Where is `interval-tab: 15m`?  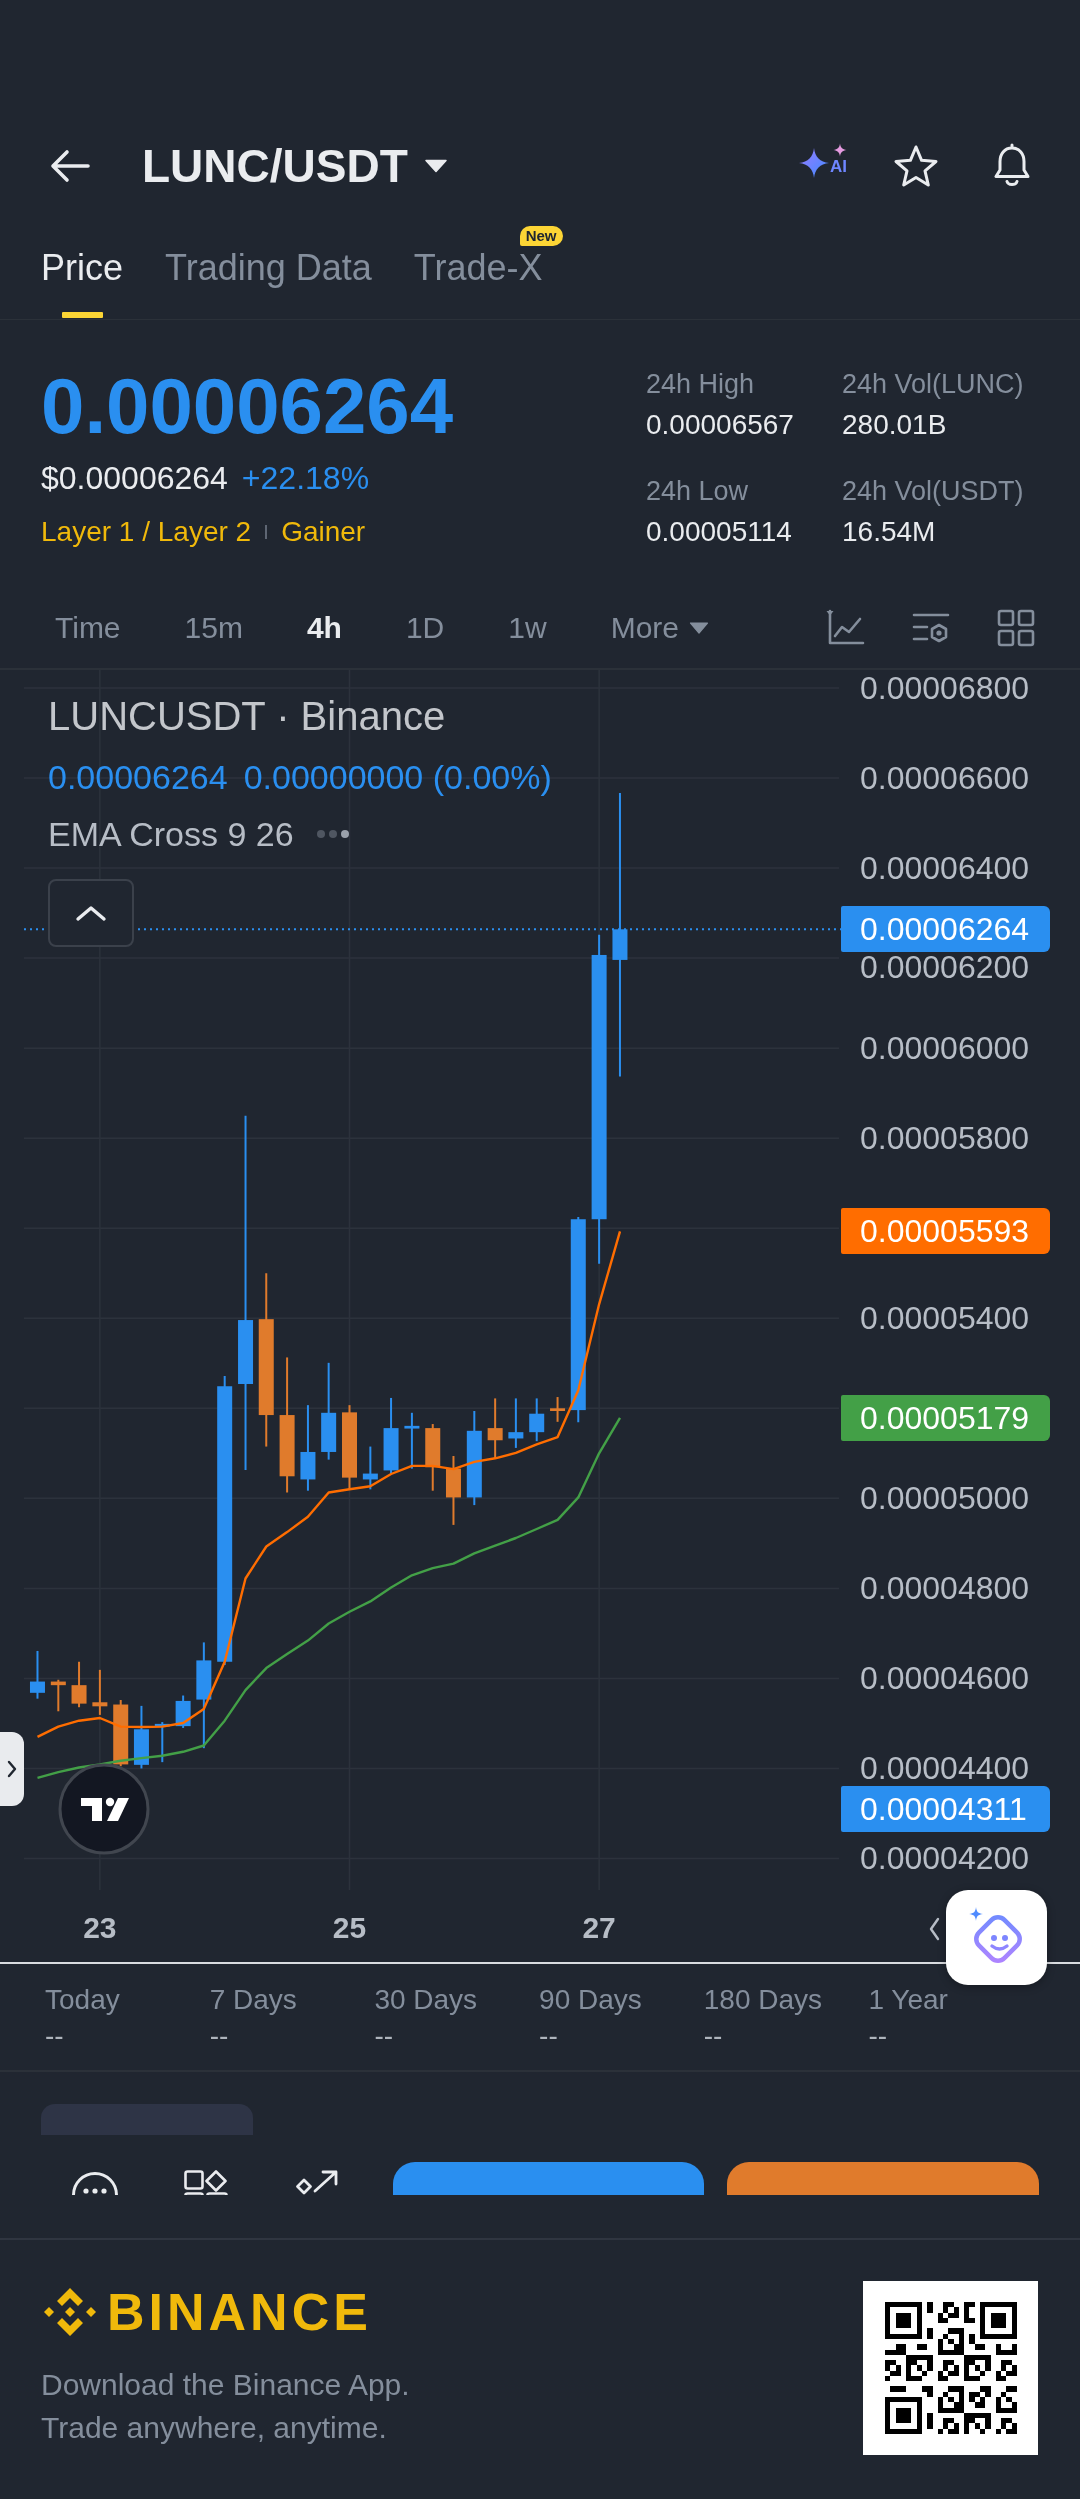 interval-tab: 15m is located at coordinates (213, 628).